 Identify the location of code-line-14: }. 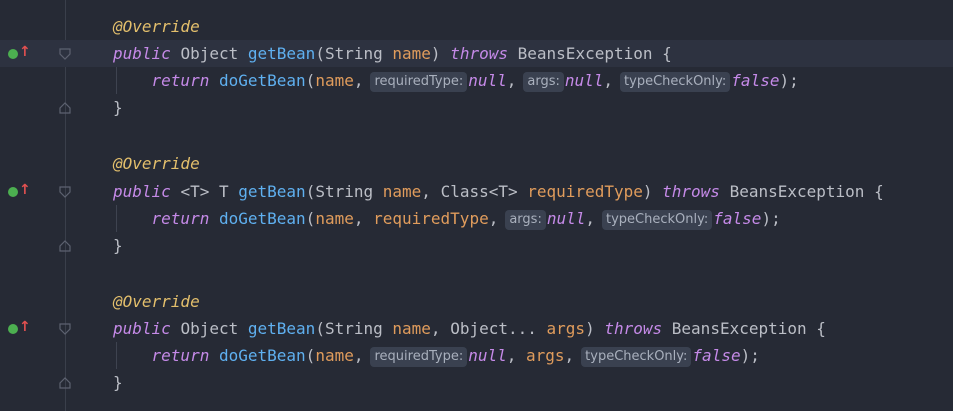
(476, 382).